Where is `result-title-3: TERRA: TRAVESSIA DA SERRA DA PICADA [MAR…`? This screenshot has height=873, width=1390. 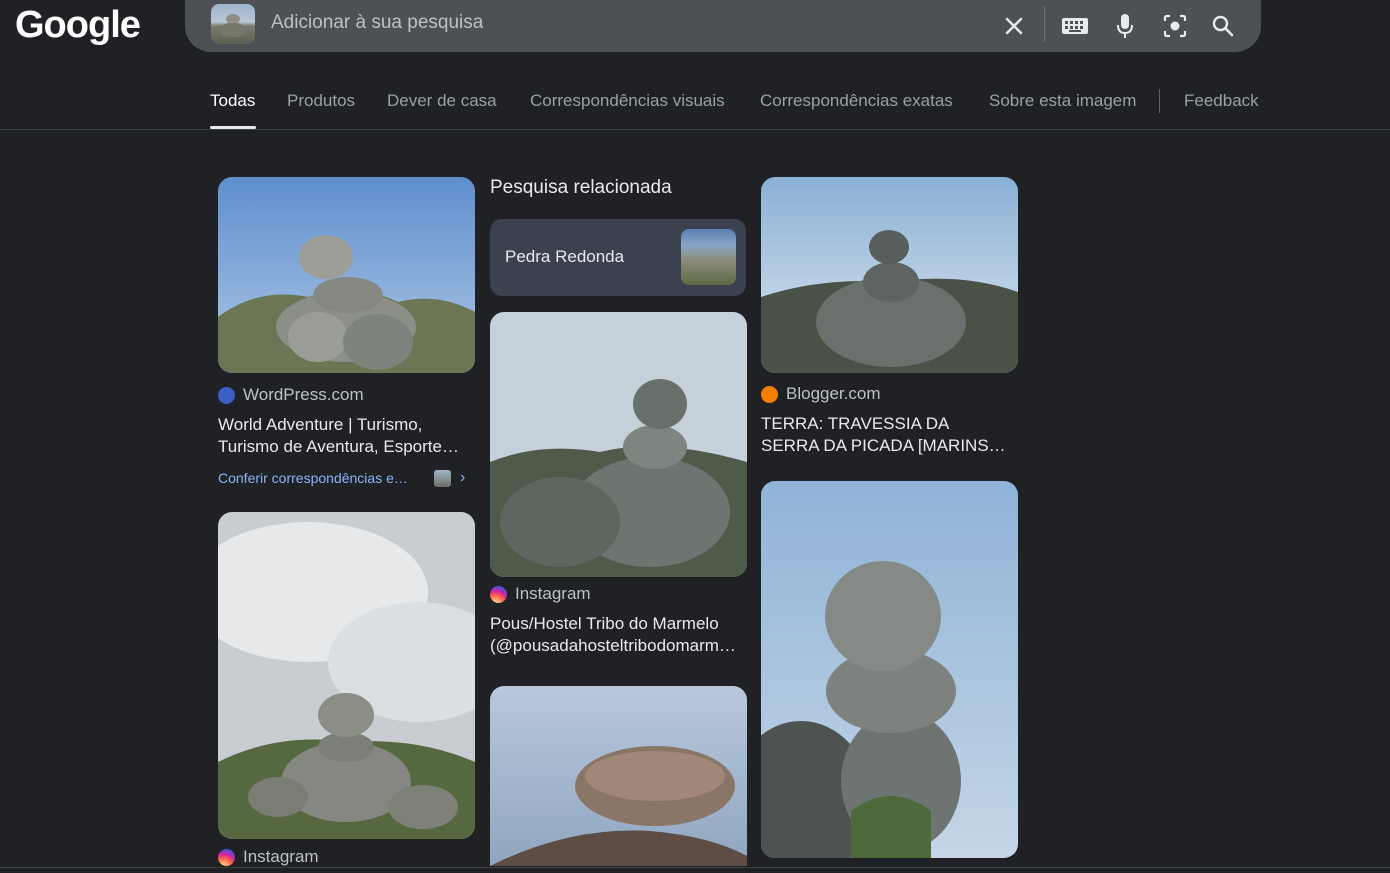
result-title-3: TERRA: TRAVESSIA DA SERRA DA PICADA [MAR… is located at coordinates (890, 435).